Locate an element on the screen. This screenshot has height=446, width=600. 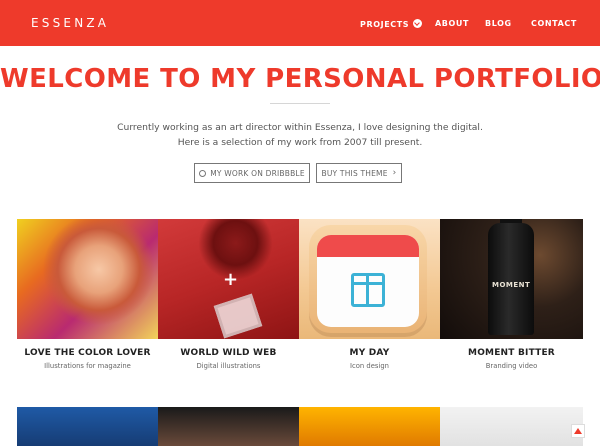
page-title: WELCOME TO MY PERSONAL PORTFOLIO is located at coordinates (300, 79).